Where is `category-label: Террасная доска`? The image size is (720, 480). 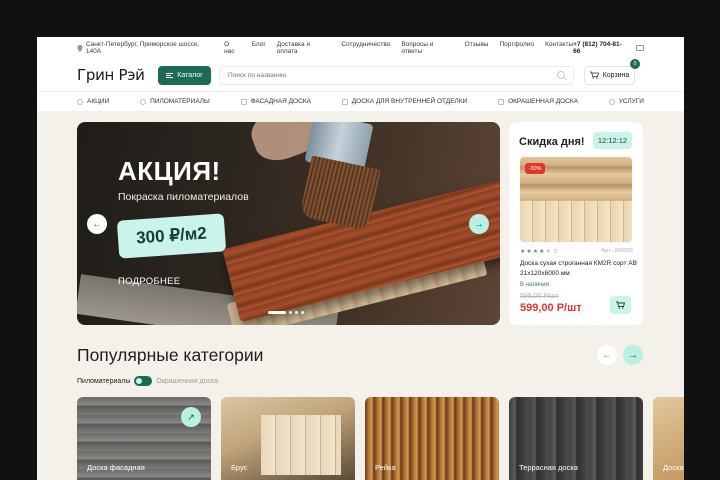
category-label: Террасная доска is located at coordinates (548, 467).